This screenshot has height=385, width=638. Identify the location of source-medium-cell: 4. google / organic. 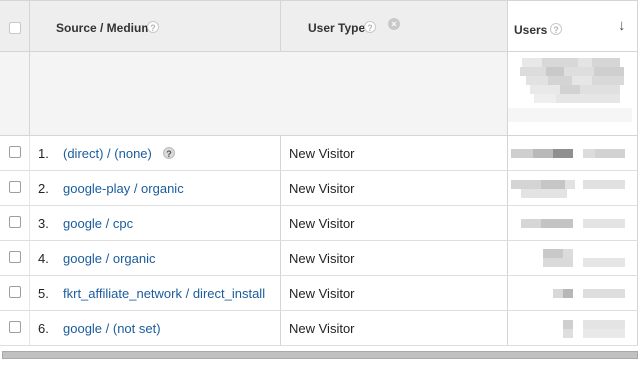
(155, 258).